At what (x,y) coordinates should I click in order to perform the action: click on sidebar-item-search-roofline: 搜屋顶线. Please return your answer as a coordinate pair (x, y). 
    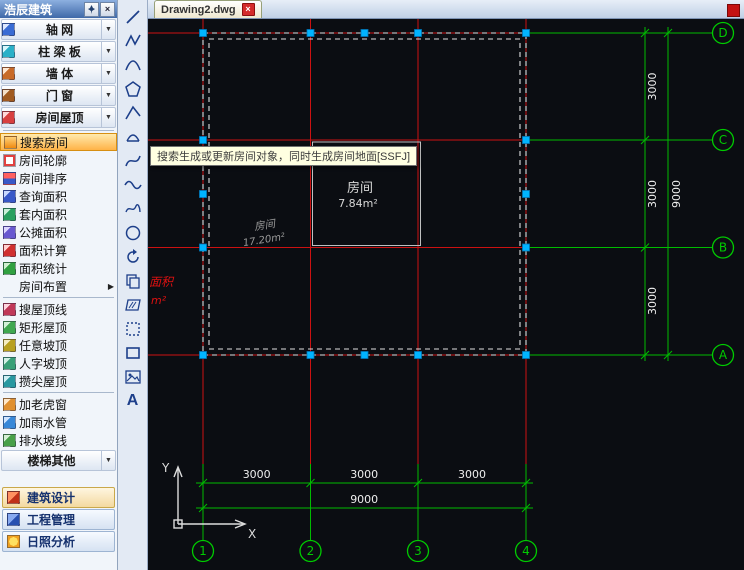
    Looking at the image, I should click on (58, 309).